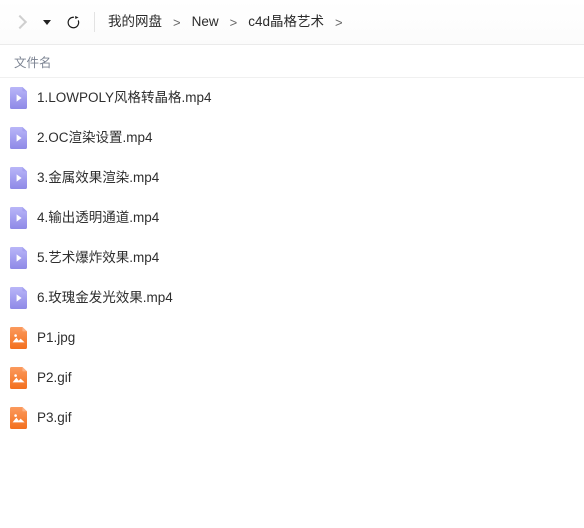 This screenshot has height=528, width=584. I want to click on chevron-right-glyph, so click(19, 22).